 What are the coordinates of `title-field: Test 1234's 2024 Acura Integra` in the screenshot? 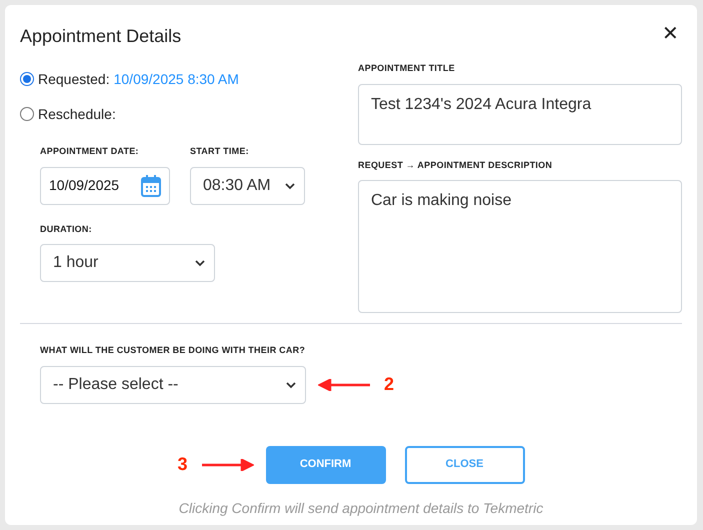 It's located at (520, 114).